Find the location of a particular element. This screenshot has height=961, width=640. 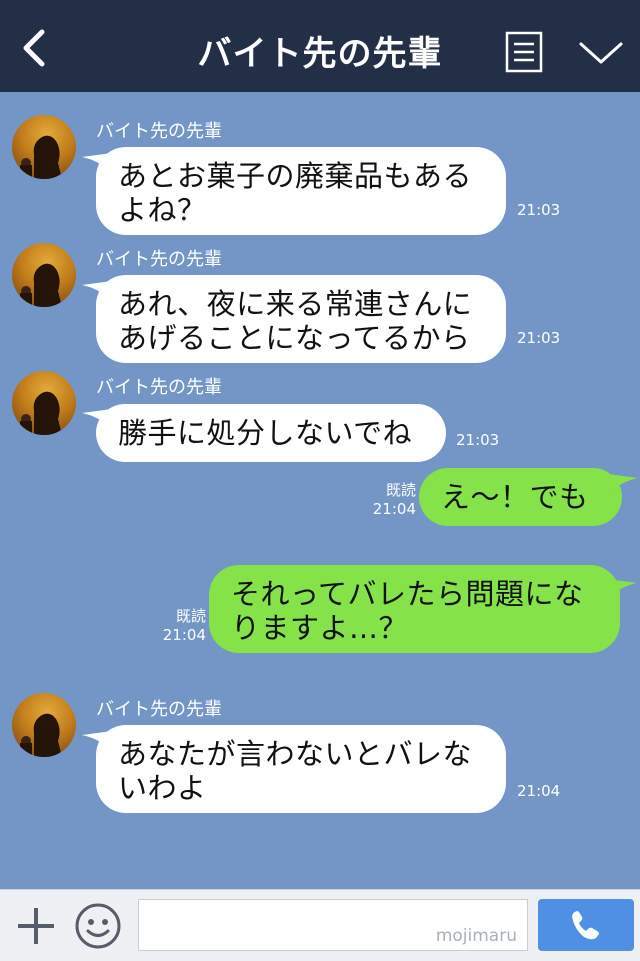

message-received: バイト先の先輩 あとお菓子の廃棄品もある よね？ 21:03 is located at coordinates (320, 177).